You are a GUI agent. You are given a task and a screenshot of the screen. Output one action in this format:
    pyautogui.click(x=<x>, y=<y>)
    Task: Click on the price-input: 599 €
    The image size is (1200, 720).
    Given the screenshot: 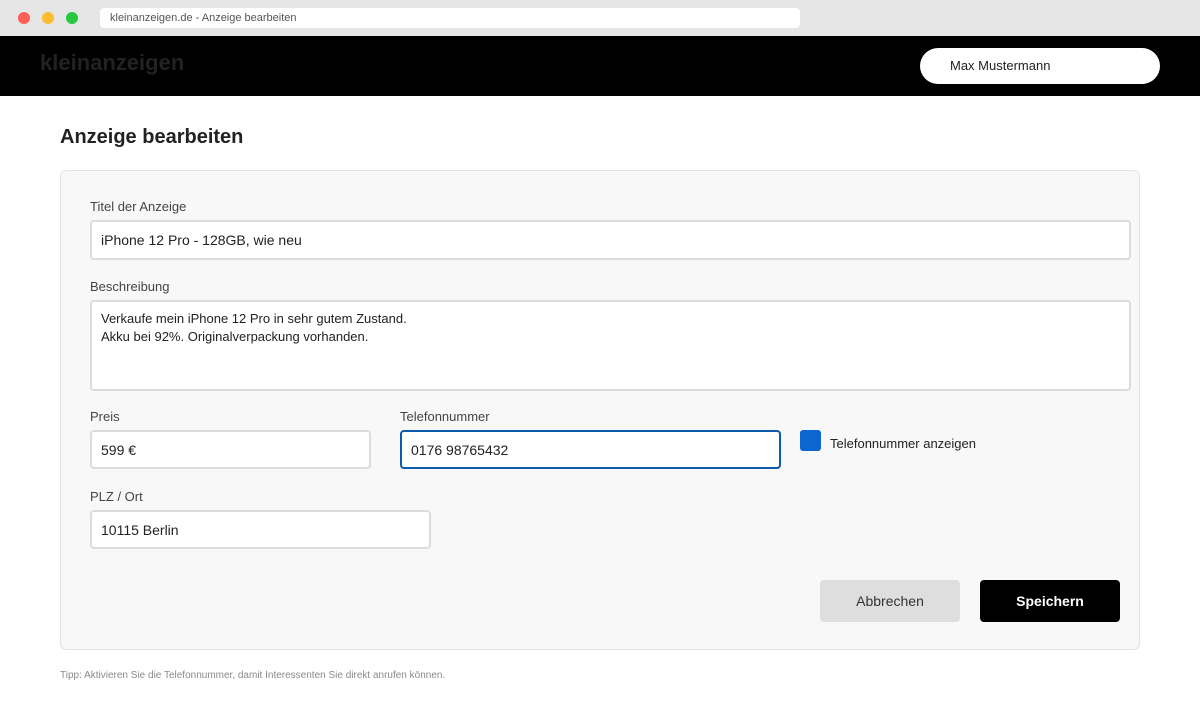 What is the action you would take?
    pyautogui.click(x=230, y=449)
    